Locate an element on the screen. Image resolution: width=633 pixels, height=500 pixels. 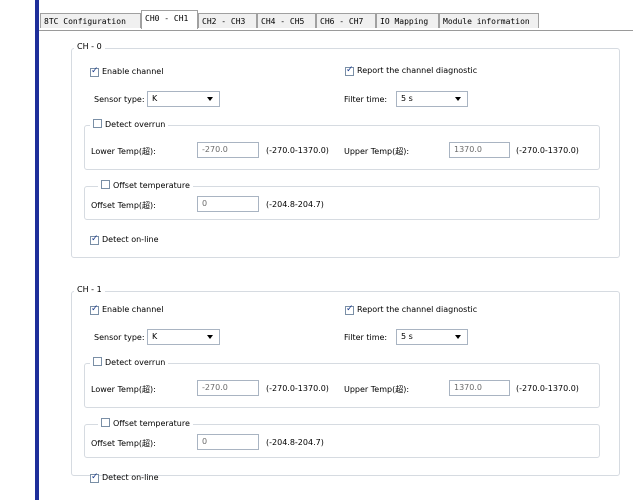
ch0-offset-label: Offset Temp(超): is located at coordinates (123, 205).